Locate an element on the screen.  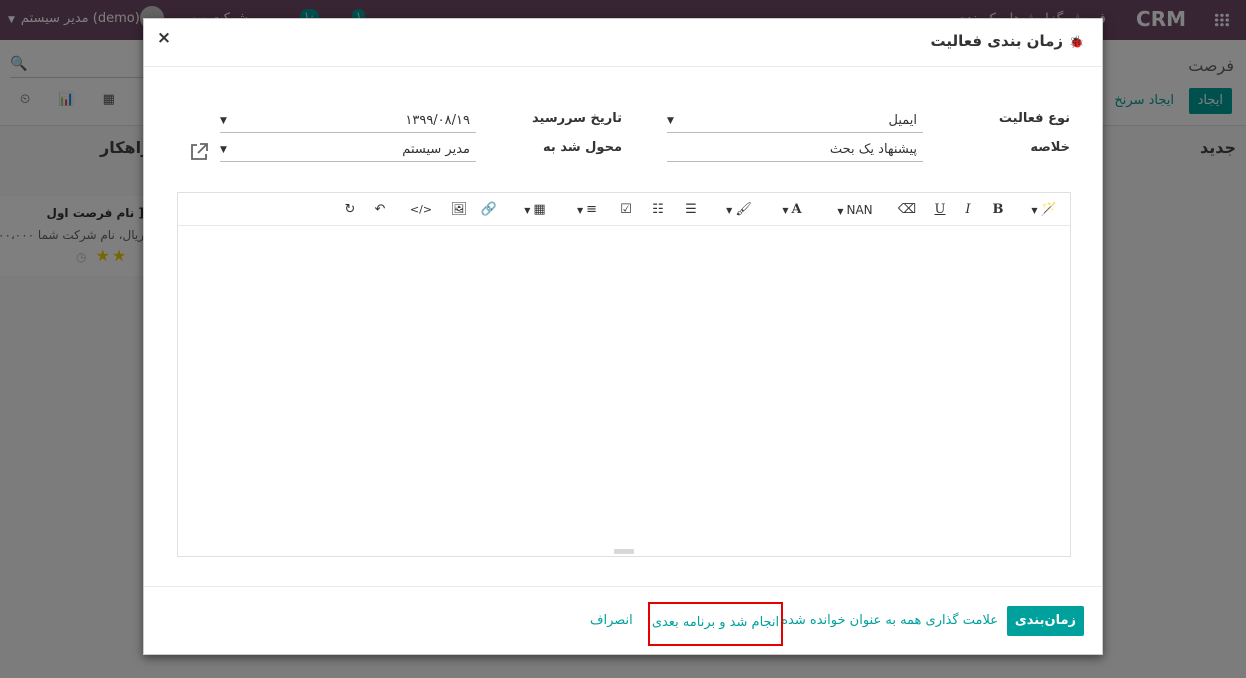
discard-button: انصراف is located at coordinates (611, 621).